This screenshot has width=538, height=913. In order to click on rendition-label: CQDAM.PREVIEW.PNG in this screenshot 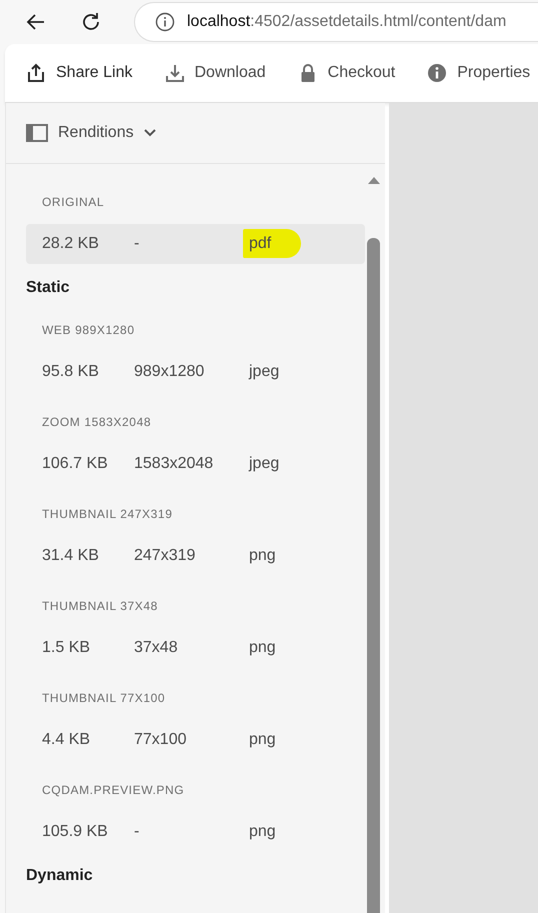, I will do `click(113, 790)`.